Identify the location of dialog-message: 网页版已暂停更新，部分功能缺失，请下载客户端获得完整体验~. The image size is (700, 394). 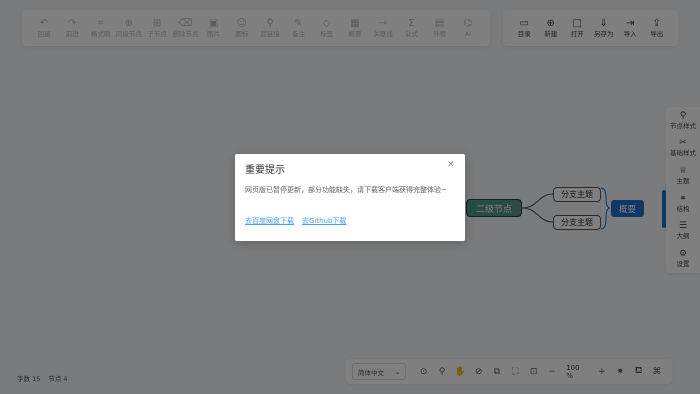
(346, 190).